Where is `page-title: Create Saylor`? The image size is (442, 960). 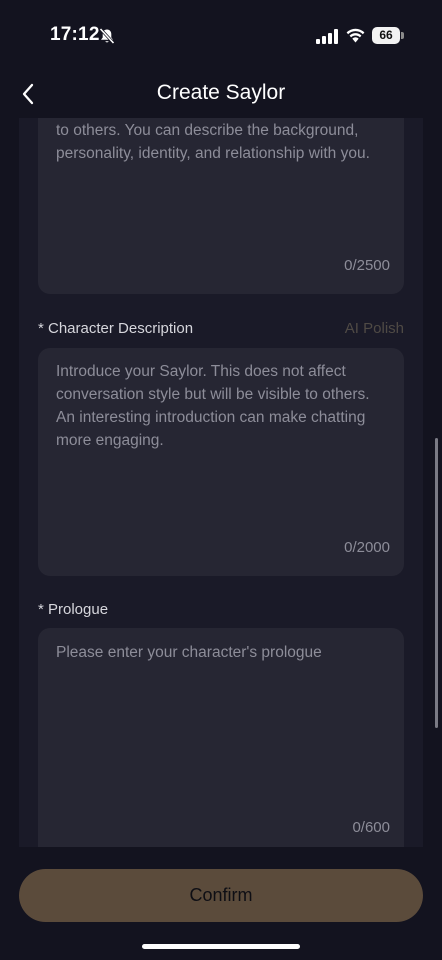
page-title: Create Saylor is located at coordinates (221, 92).